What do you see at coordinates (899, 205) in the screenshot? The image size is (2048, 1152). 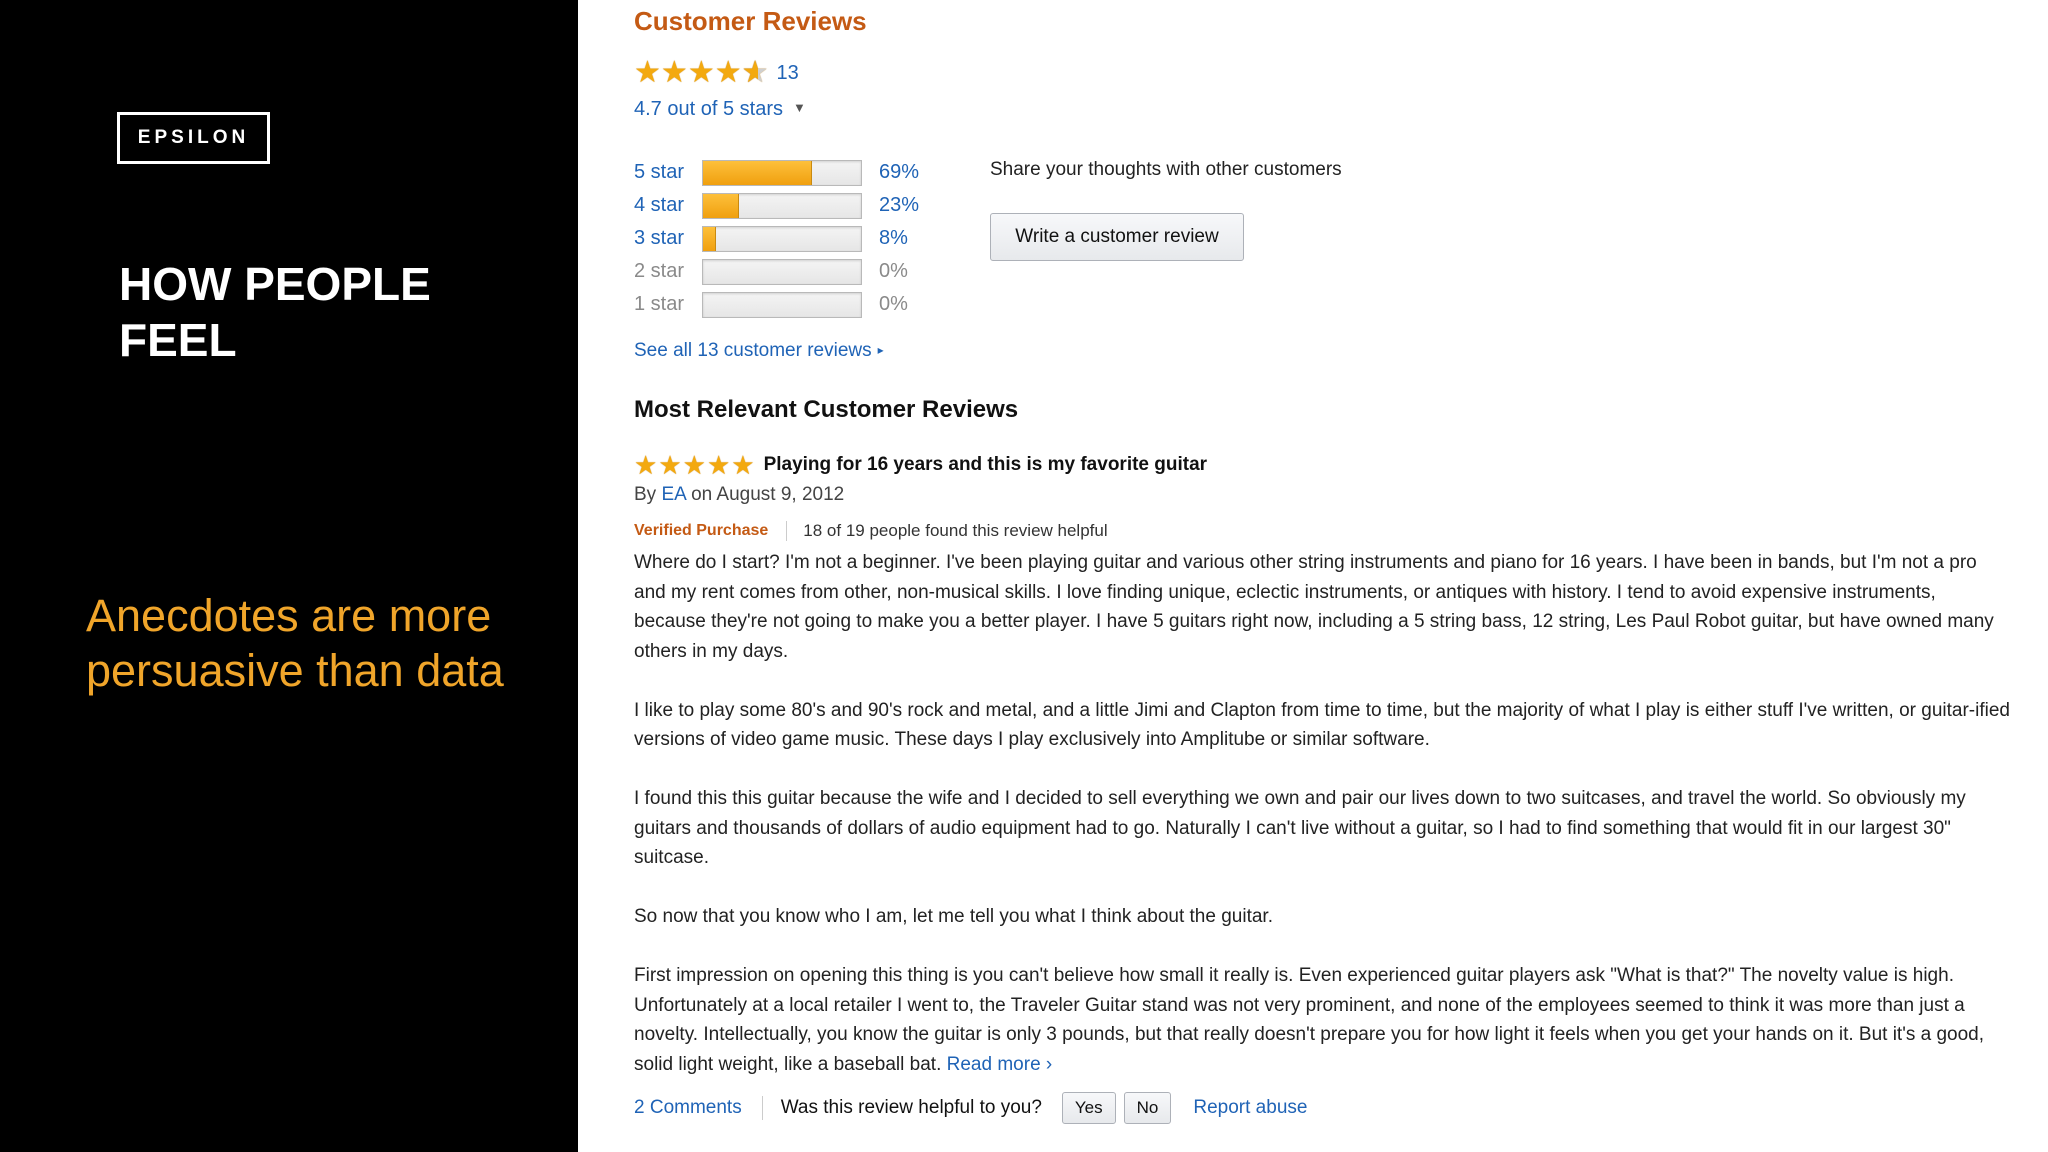 I see `histogram-percent: 23%` at bounding box center [899, 205].